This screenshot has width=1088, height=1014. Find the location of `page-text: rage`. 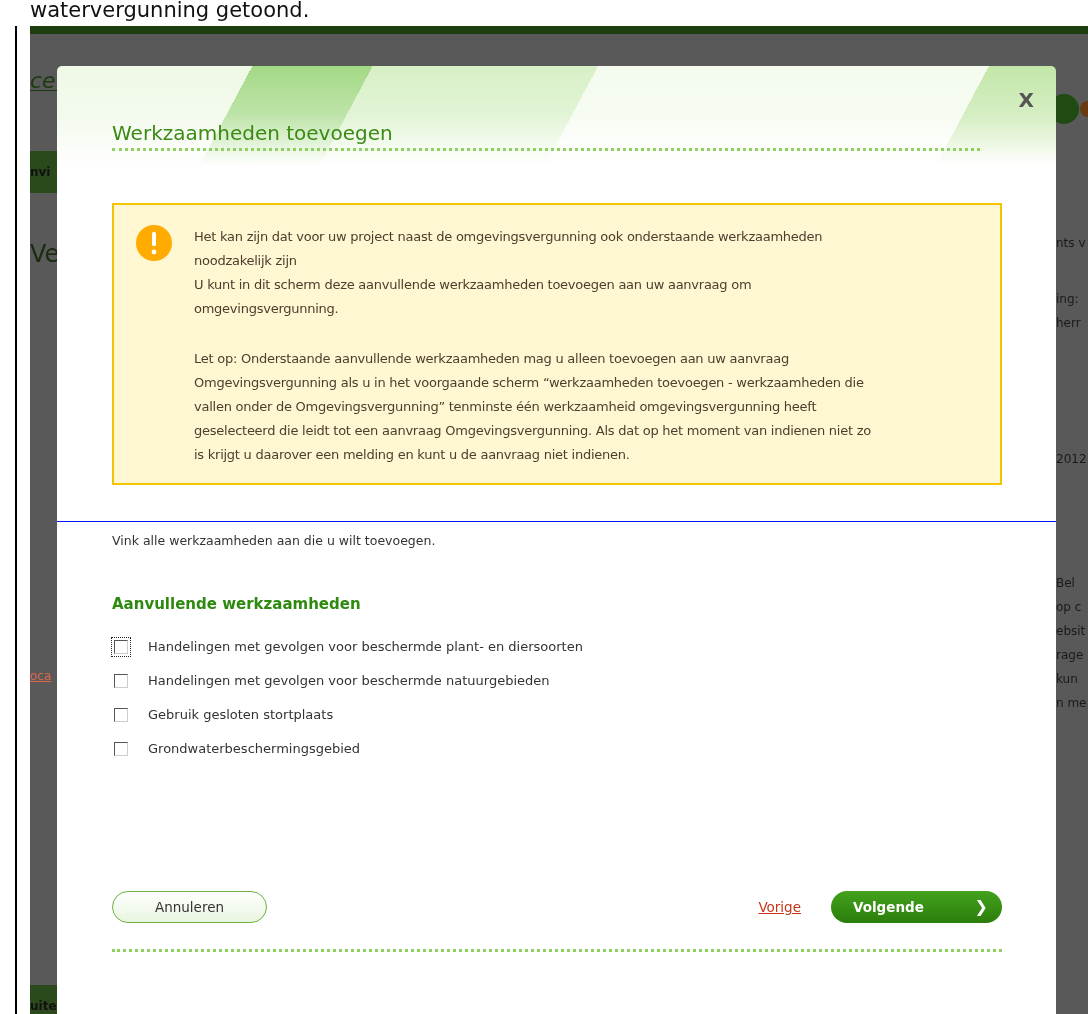

page-text: rage is located at coordinates (1070, 655).